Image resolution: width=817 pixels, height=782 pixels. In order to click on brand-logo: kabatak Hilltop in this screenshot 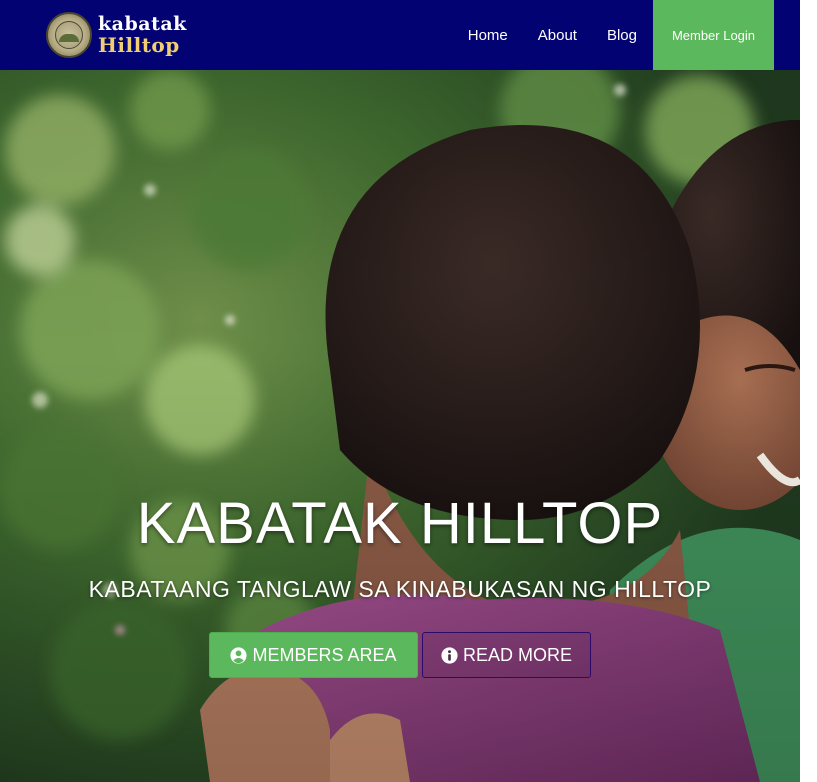, I will do `click(116, 35)`.